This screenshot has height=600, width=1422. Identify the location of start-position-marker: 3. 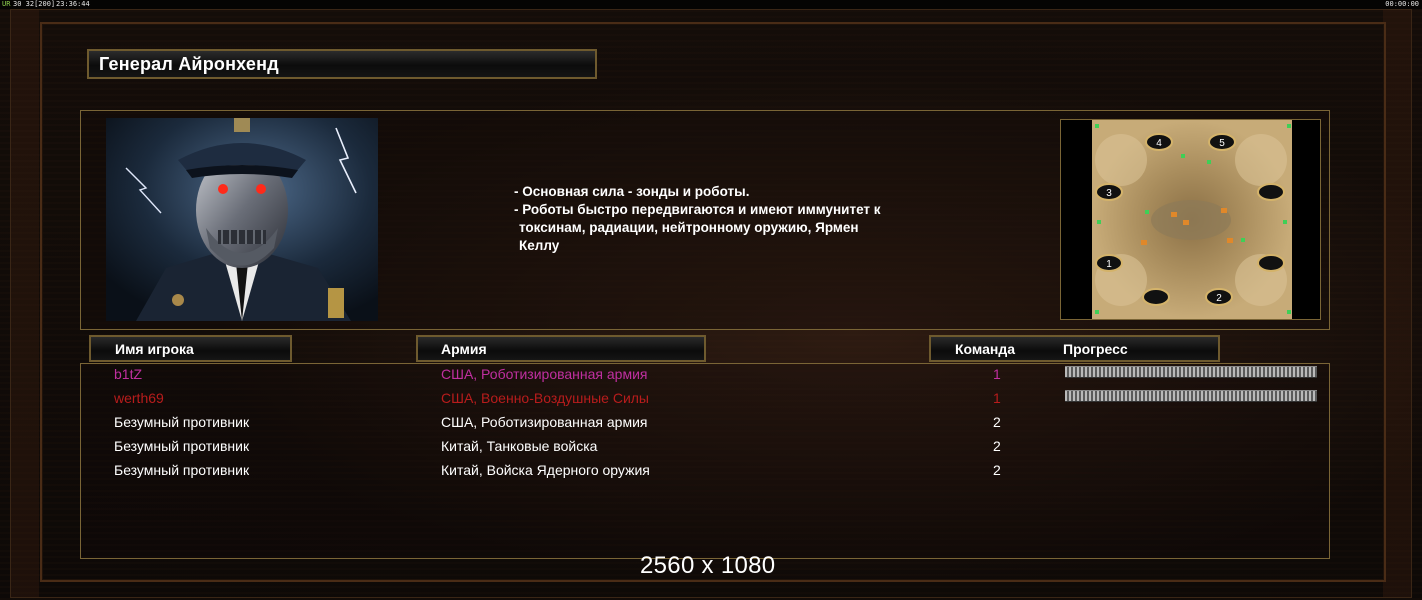
(1109, 192).